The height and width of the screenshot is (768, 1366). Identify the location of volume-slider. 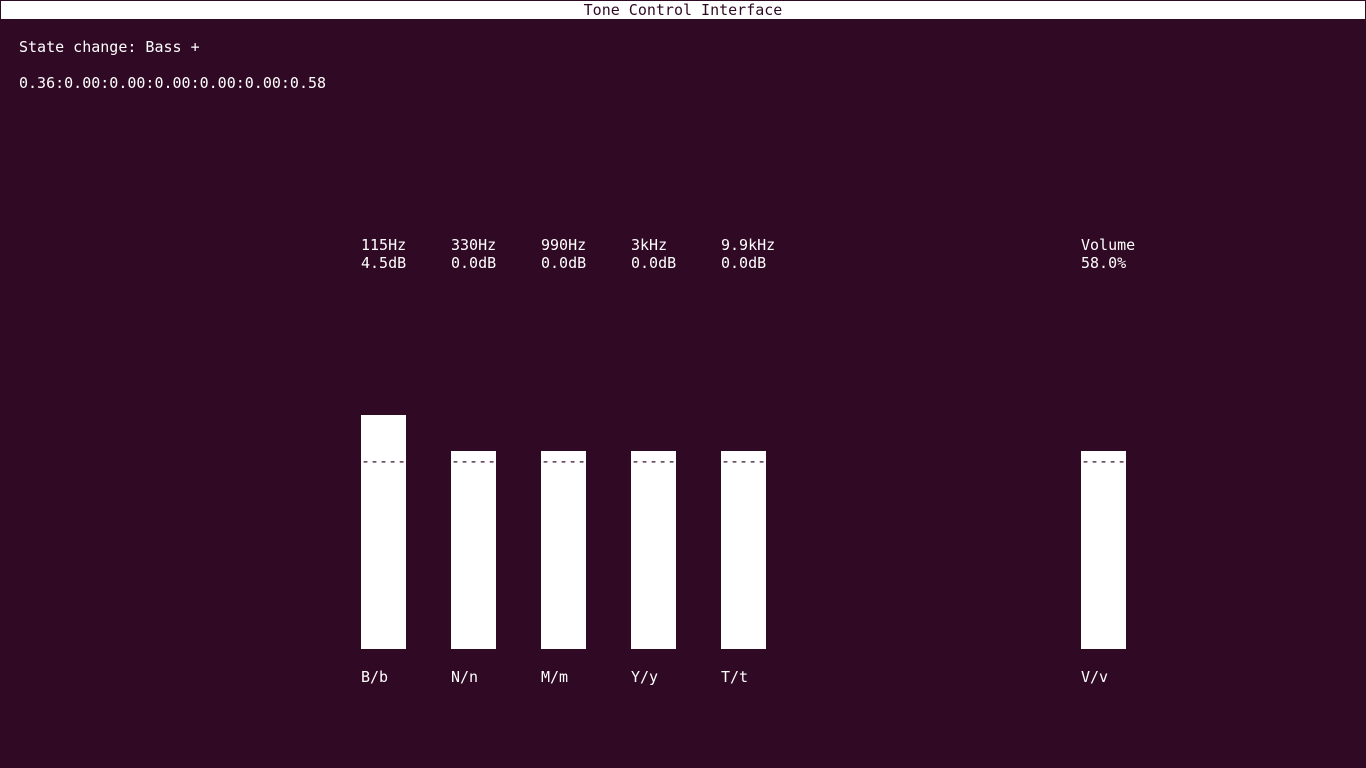
(1103, 550).